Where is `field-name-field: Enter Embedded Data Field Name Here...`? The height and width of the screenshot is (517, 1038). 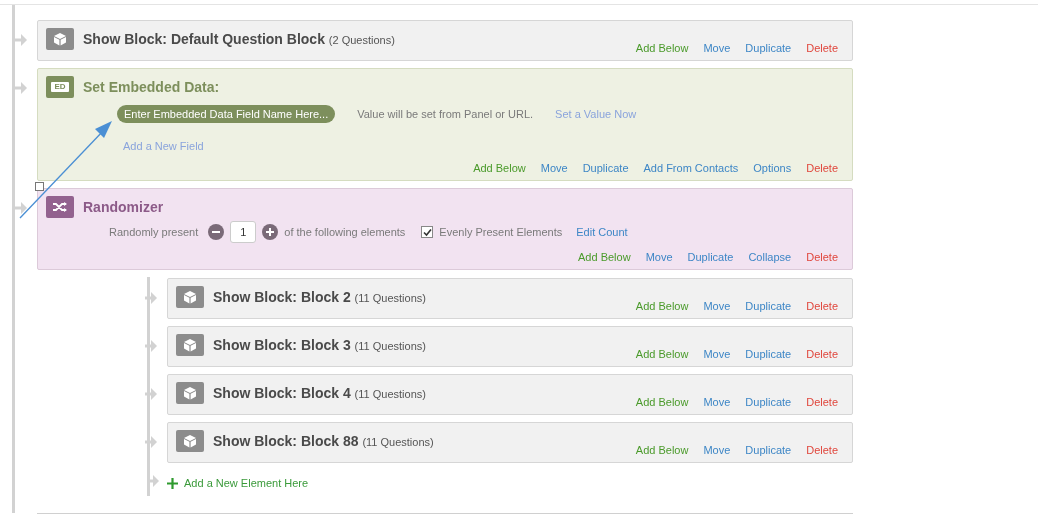 field-name-field: Enter Embedded Data Field Name Here... is located at coordinates (226, 114).